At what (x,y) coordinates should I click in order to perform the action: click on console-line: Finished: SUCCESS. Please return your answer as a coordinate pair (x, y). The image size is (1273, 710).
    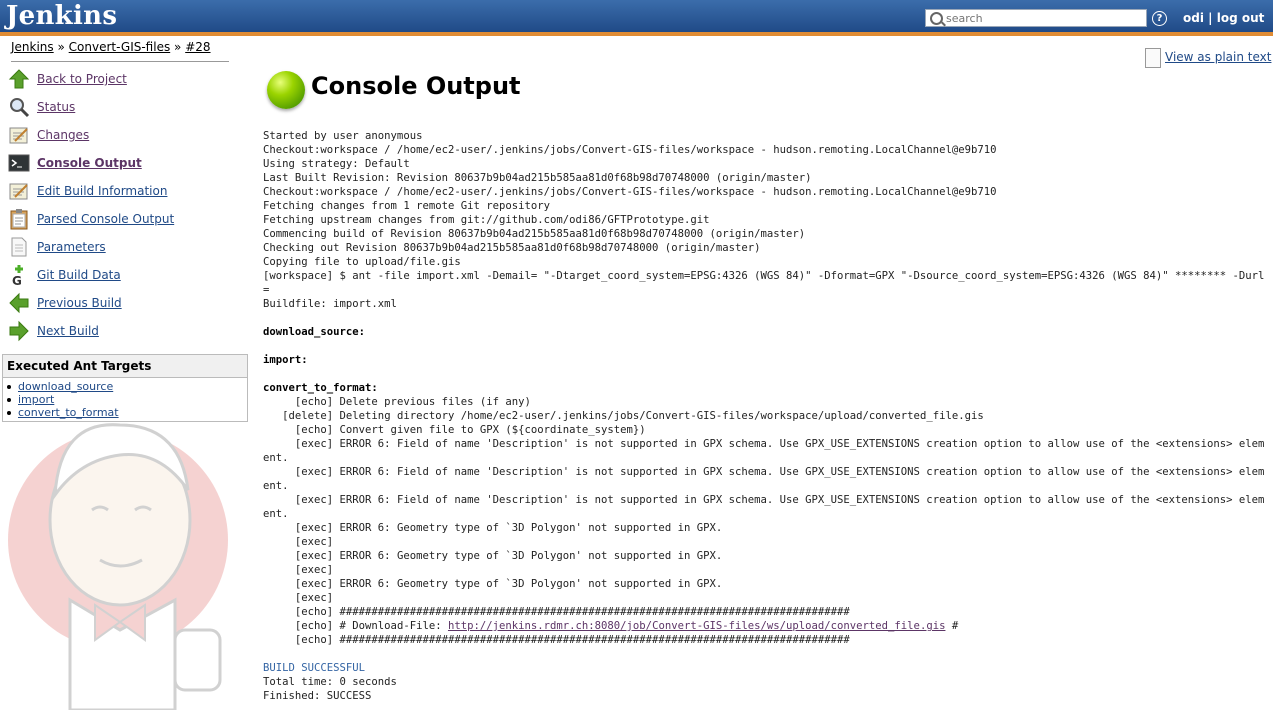
    Looking at the image, I should click on (765, 696).